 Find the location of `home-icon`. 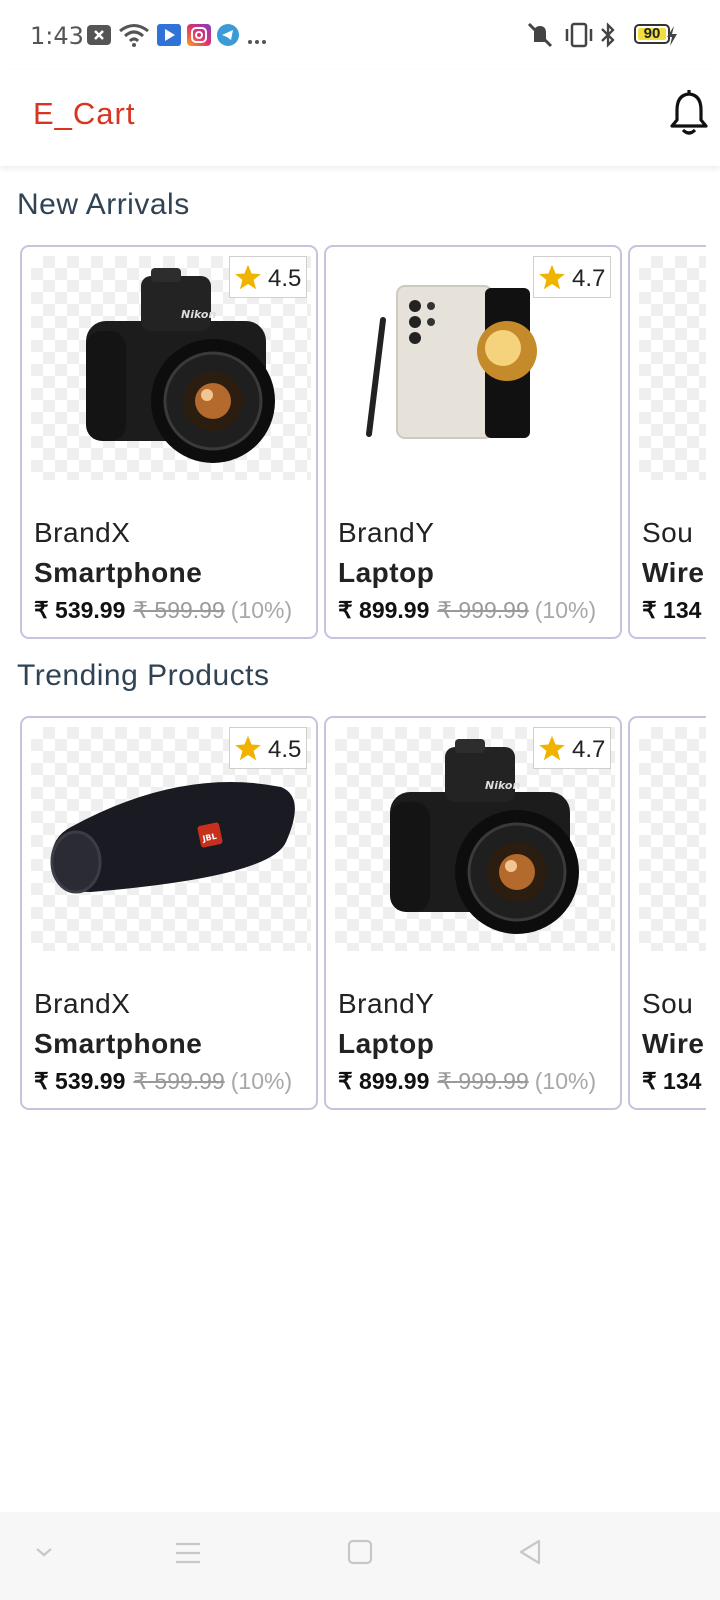

home-icon is located at coordinates (360, 1554).